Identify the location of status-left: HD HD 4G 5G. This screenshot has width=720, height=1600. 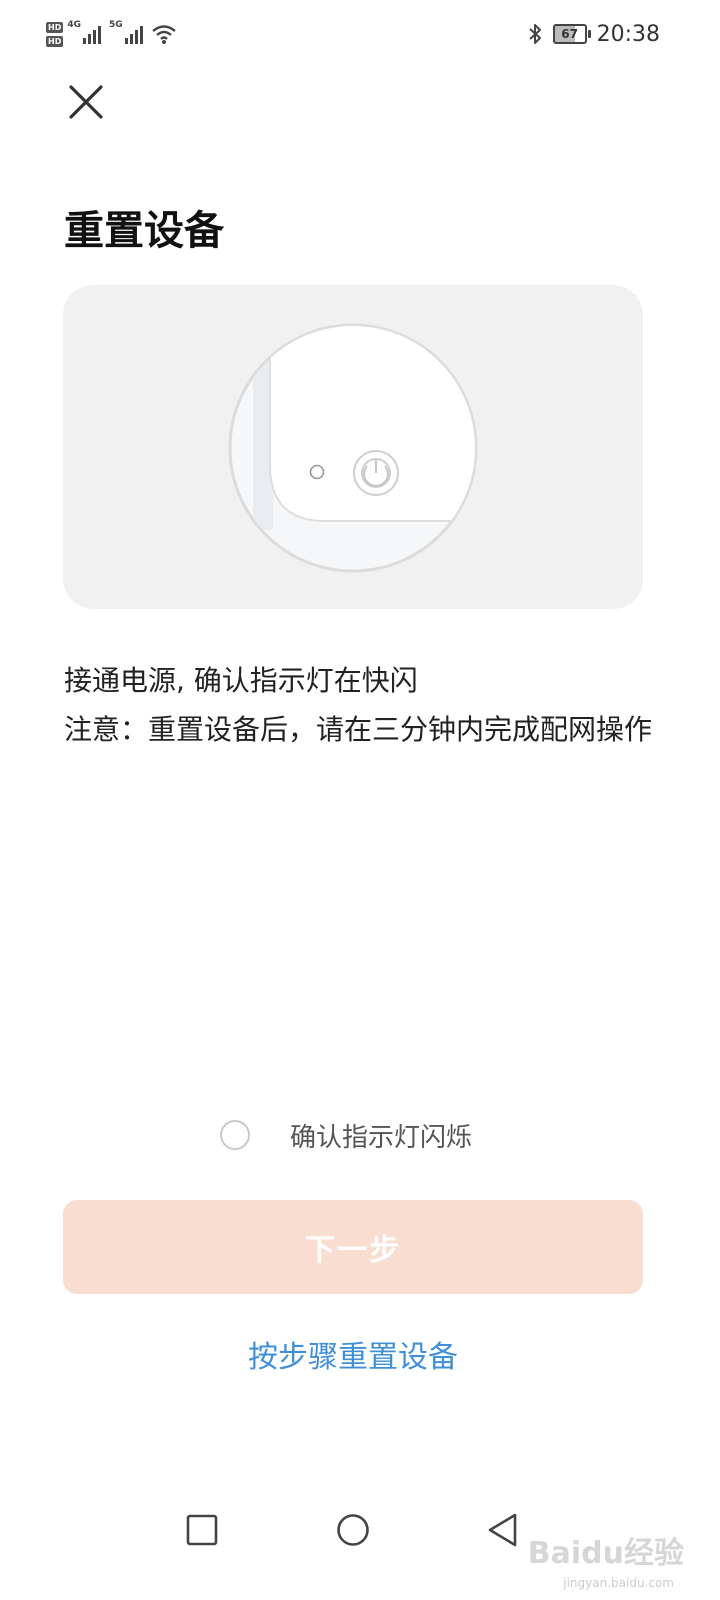
(111, 34).